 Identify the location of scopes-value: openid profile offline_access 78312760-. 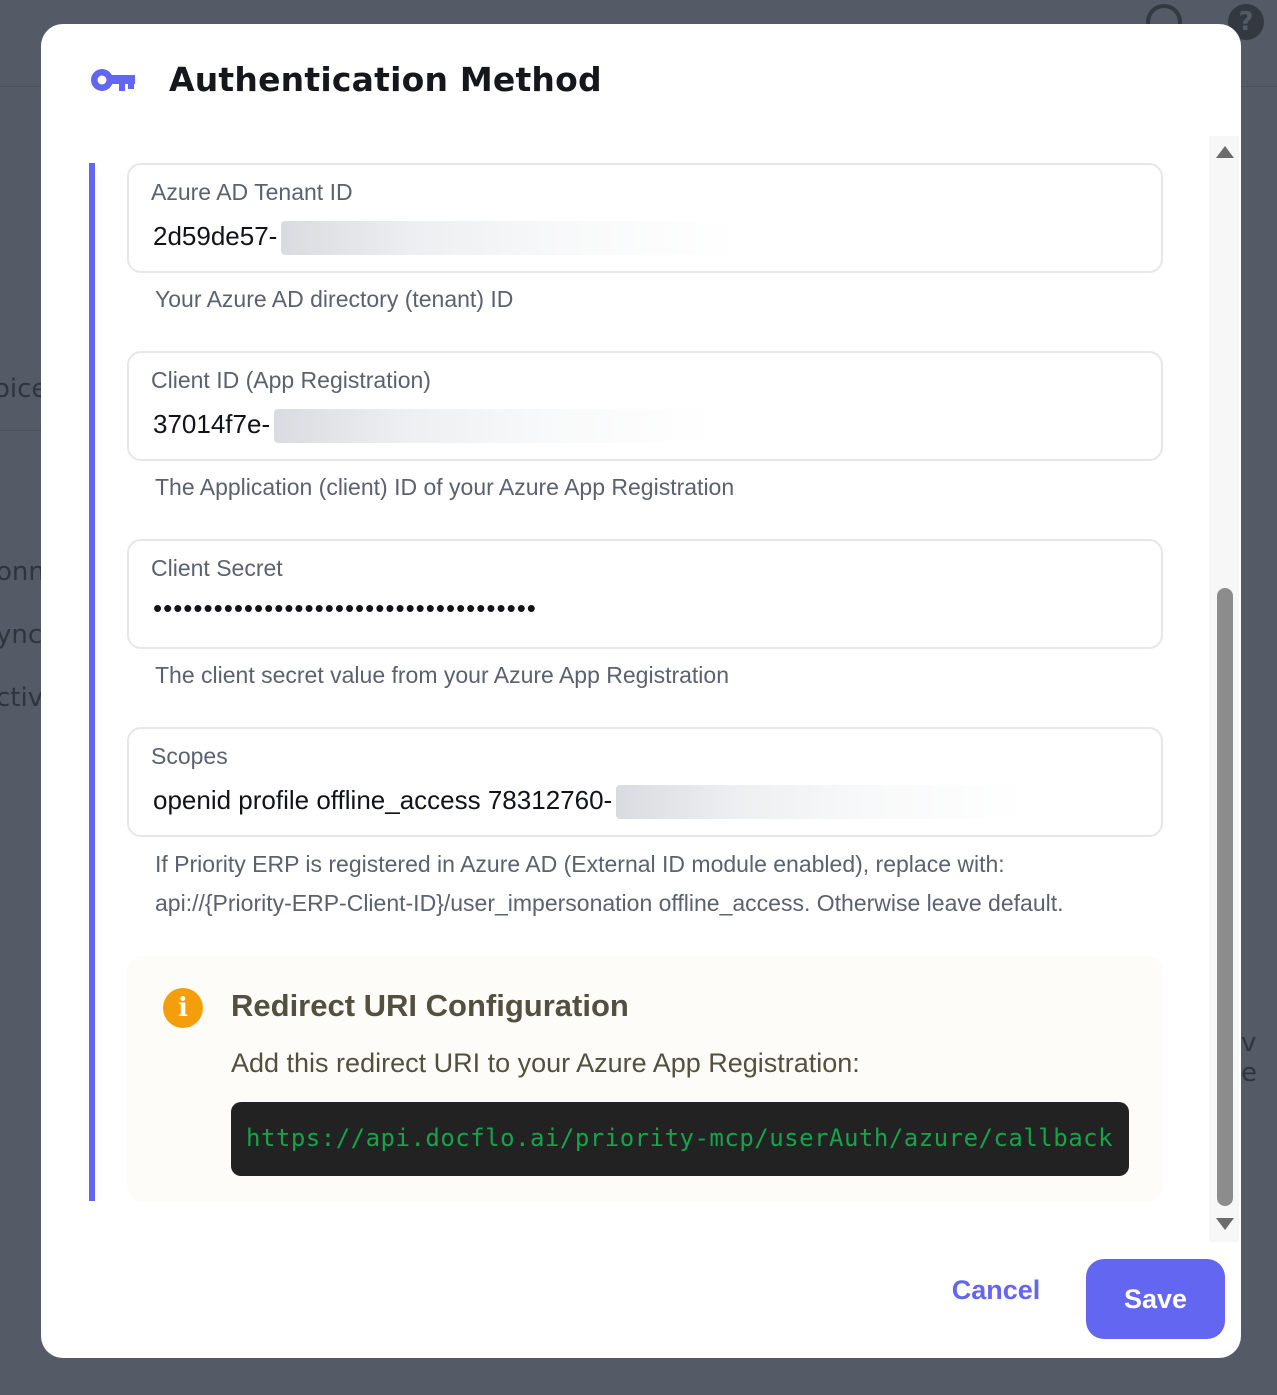
(383, 800).